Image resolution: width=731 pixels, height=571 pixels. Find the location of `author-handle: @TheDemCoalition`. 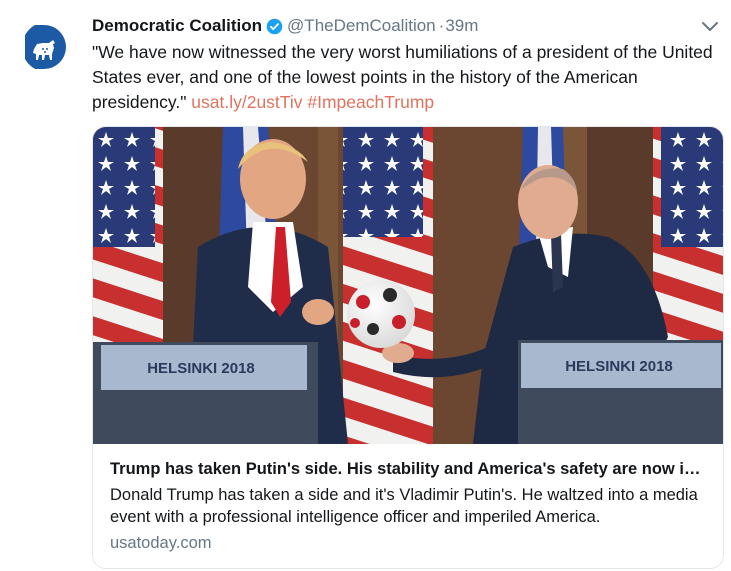

author-handle: @TheDemCoalition is located at coordinates (361, 26).